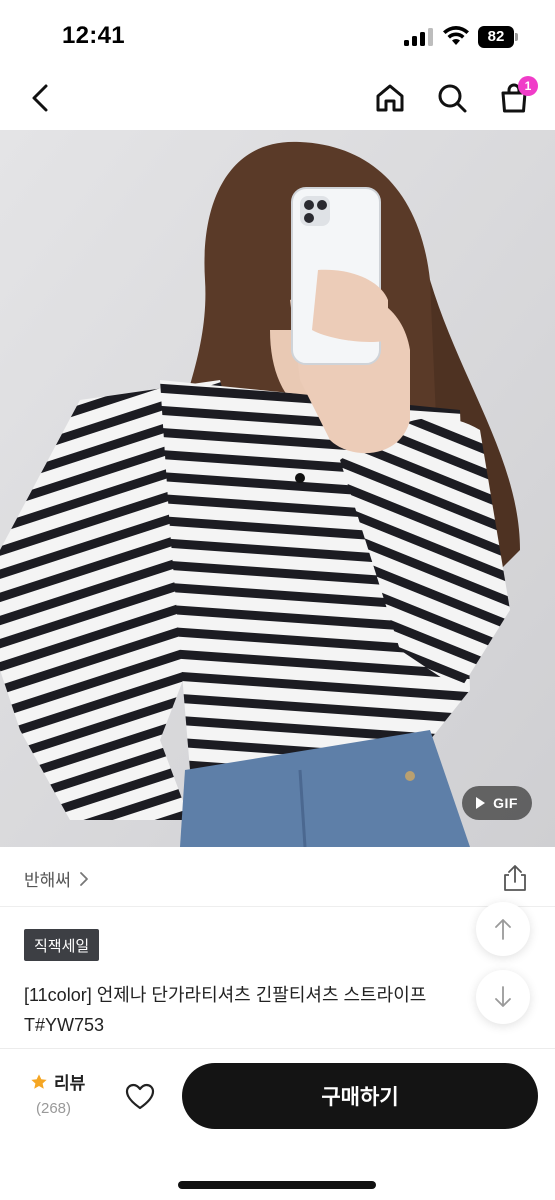  Describe the element at coordinates (93, 35) in the screenshot. I see `status-time: 12:41` at that location.